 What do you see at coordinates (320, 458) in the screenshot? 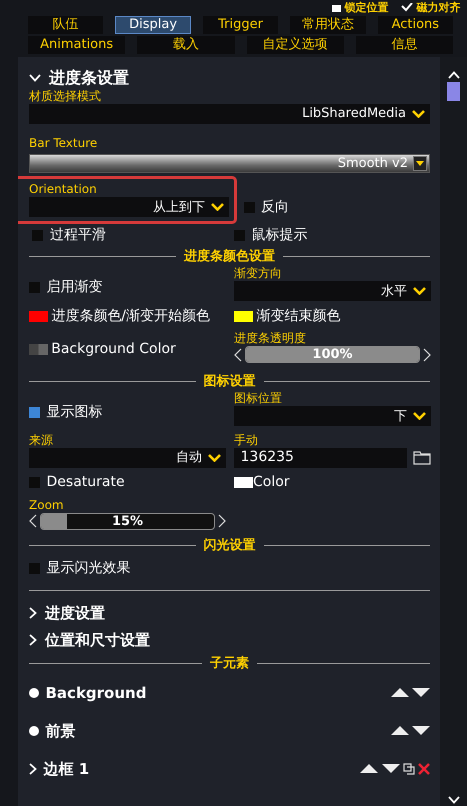
I see `input-field: 136235` at bounding box center [320, 458].